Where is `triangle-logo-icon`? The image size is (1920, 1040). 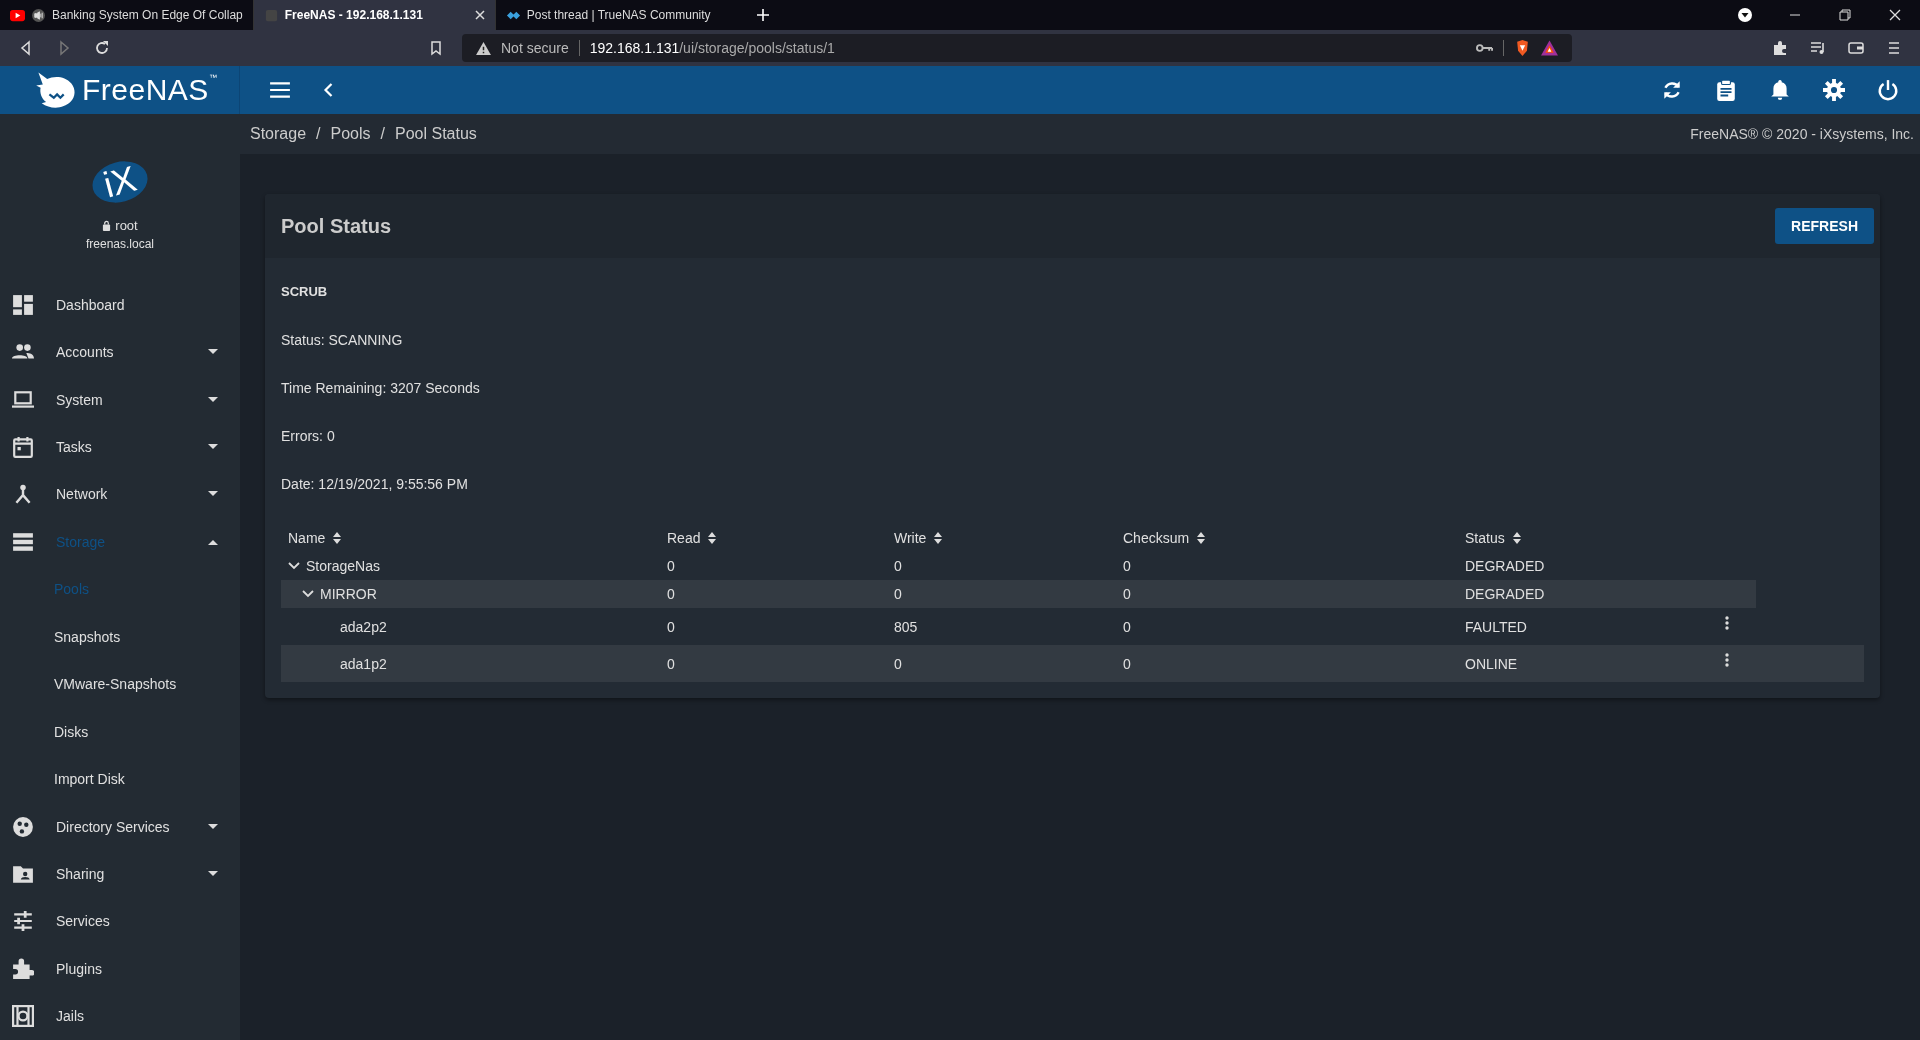 triangle-logo-icon is located at coordinates (1549, 48).